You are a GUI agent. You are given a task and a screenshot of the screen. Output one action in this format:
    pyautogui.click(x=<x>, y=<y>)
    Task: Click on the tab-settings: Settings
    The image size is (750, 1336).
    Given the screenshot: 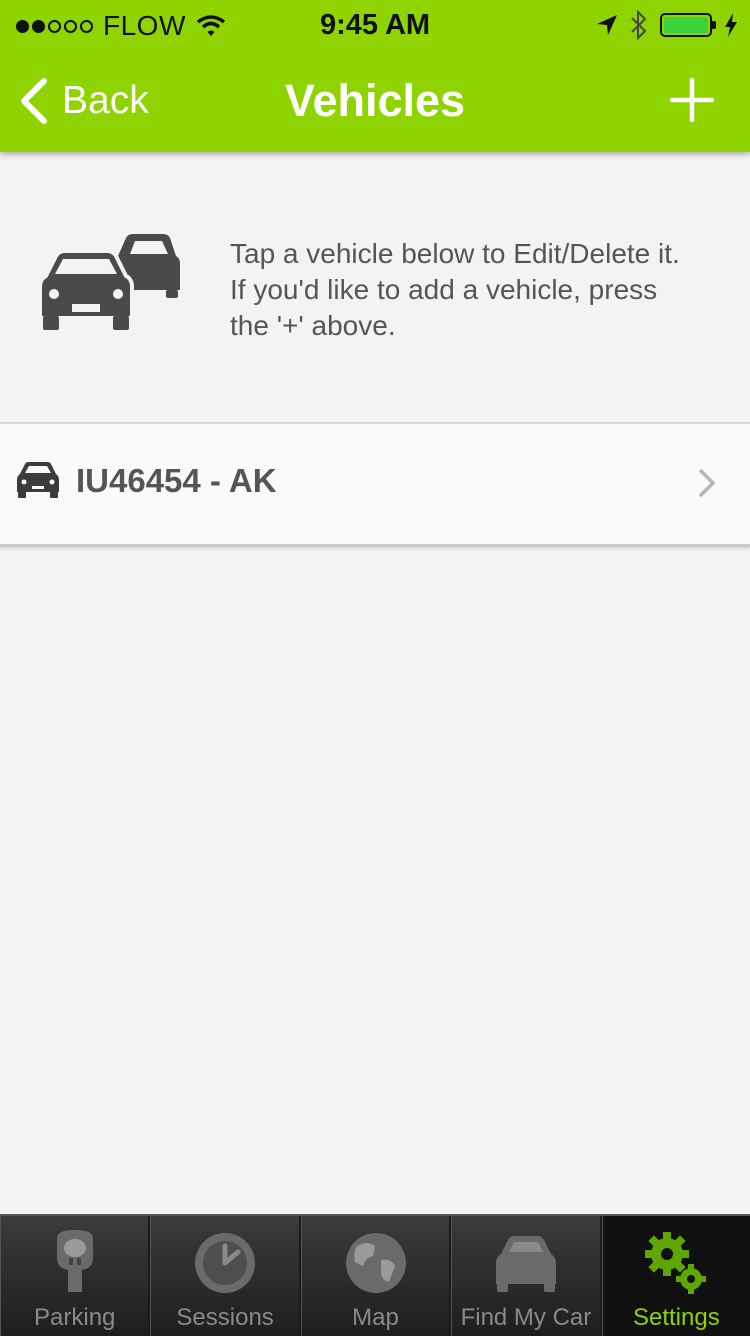 What is the action you would take?
    pyautogui.click(x=675, y=1276)
    